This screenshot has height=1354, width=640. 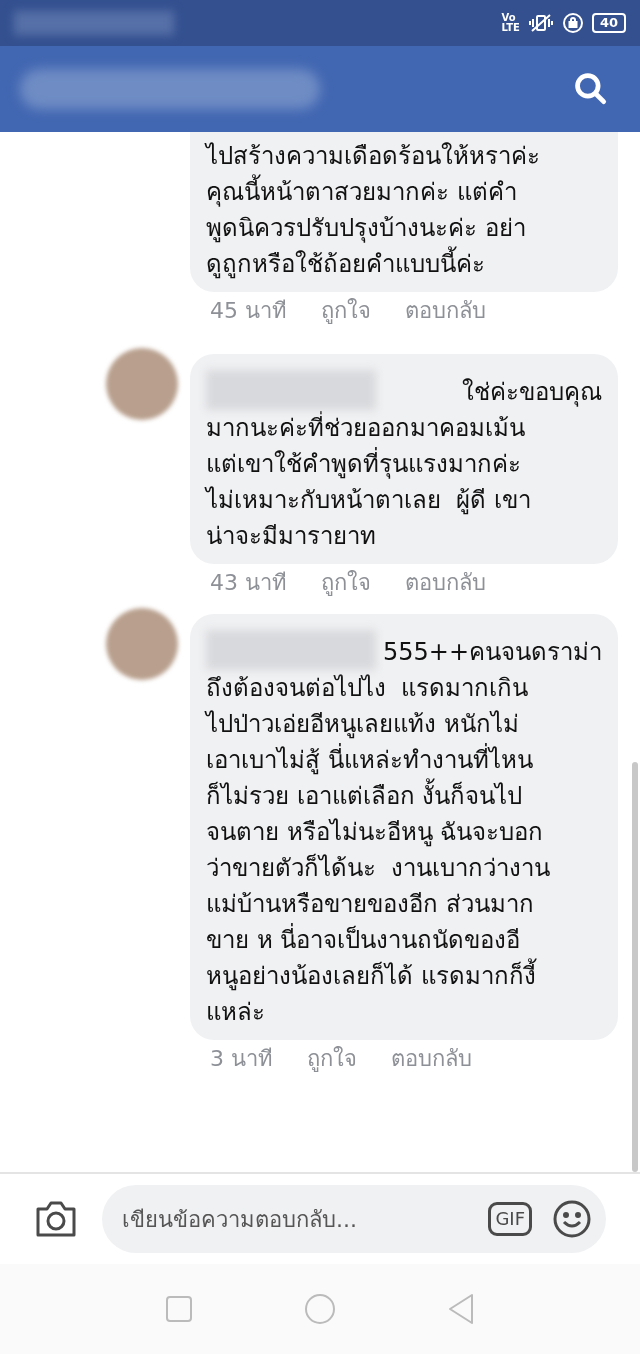 What do you see at coordinates (248, 583) in the screenshot?
I see `comment-time: 43 นาที` at bounding box center [248, 583].